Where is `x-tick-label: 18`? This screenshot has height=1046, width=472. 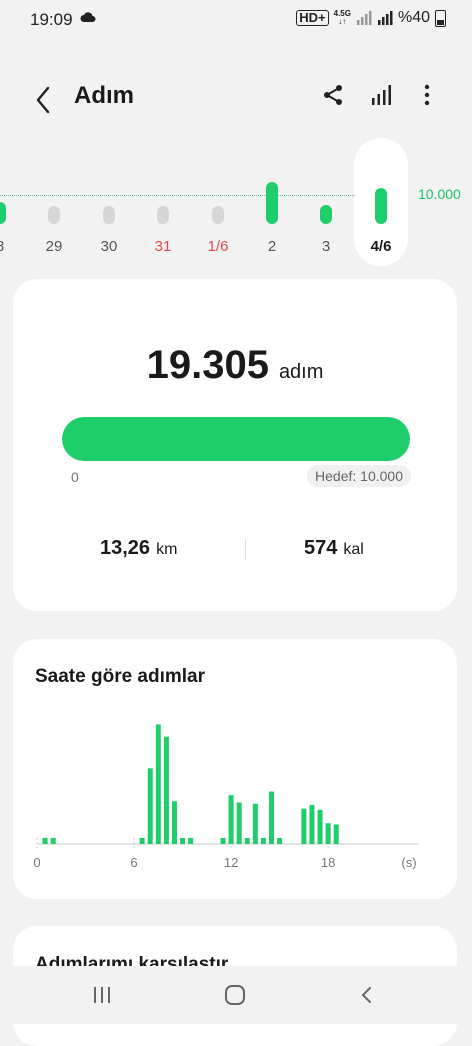 x-tick-label: 18 is located at coordinates (328, 862).